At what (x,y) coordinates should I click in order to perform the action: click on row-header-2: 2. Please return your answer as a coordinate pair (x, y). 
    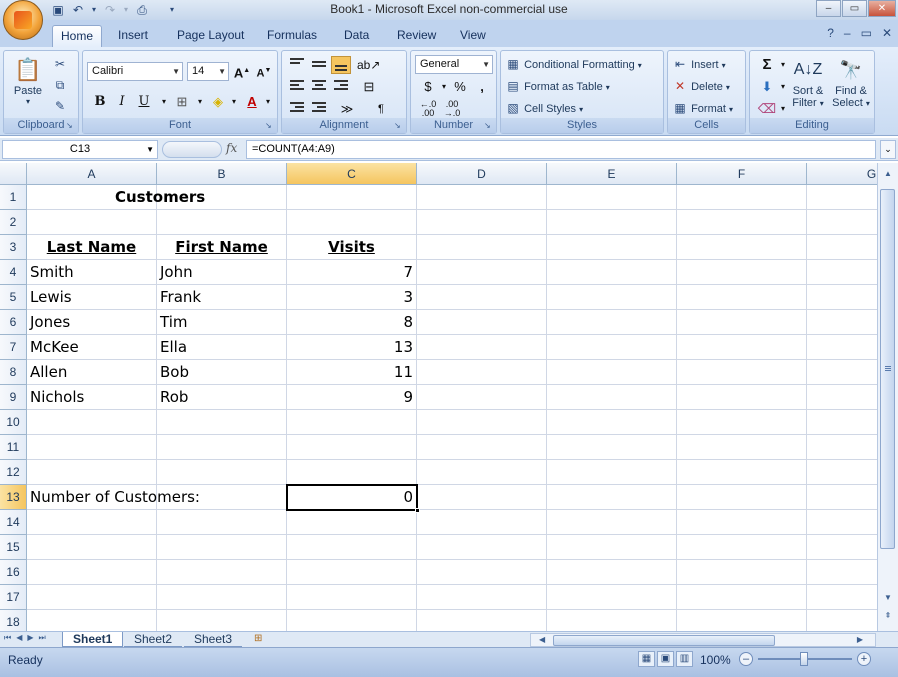
    Looking at the image, I should click on (13, 222).